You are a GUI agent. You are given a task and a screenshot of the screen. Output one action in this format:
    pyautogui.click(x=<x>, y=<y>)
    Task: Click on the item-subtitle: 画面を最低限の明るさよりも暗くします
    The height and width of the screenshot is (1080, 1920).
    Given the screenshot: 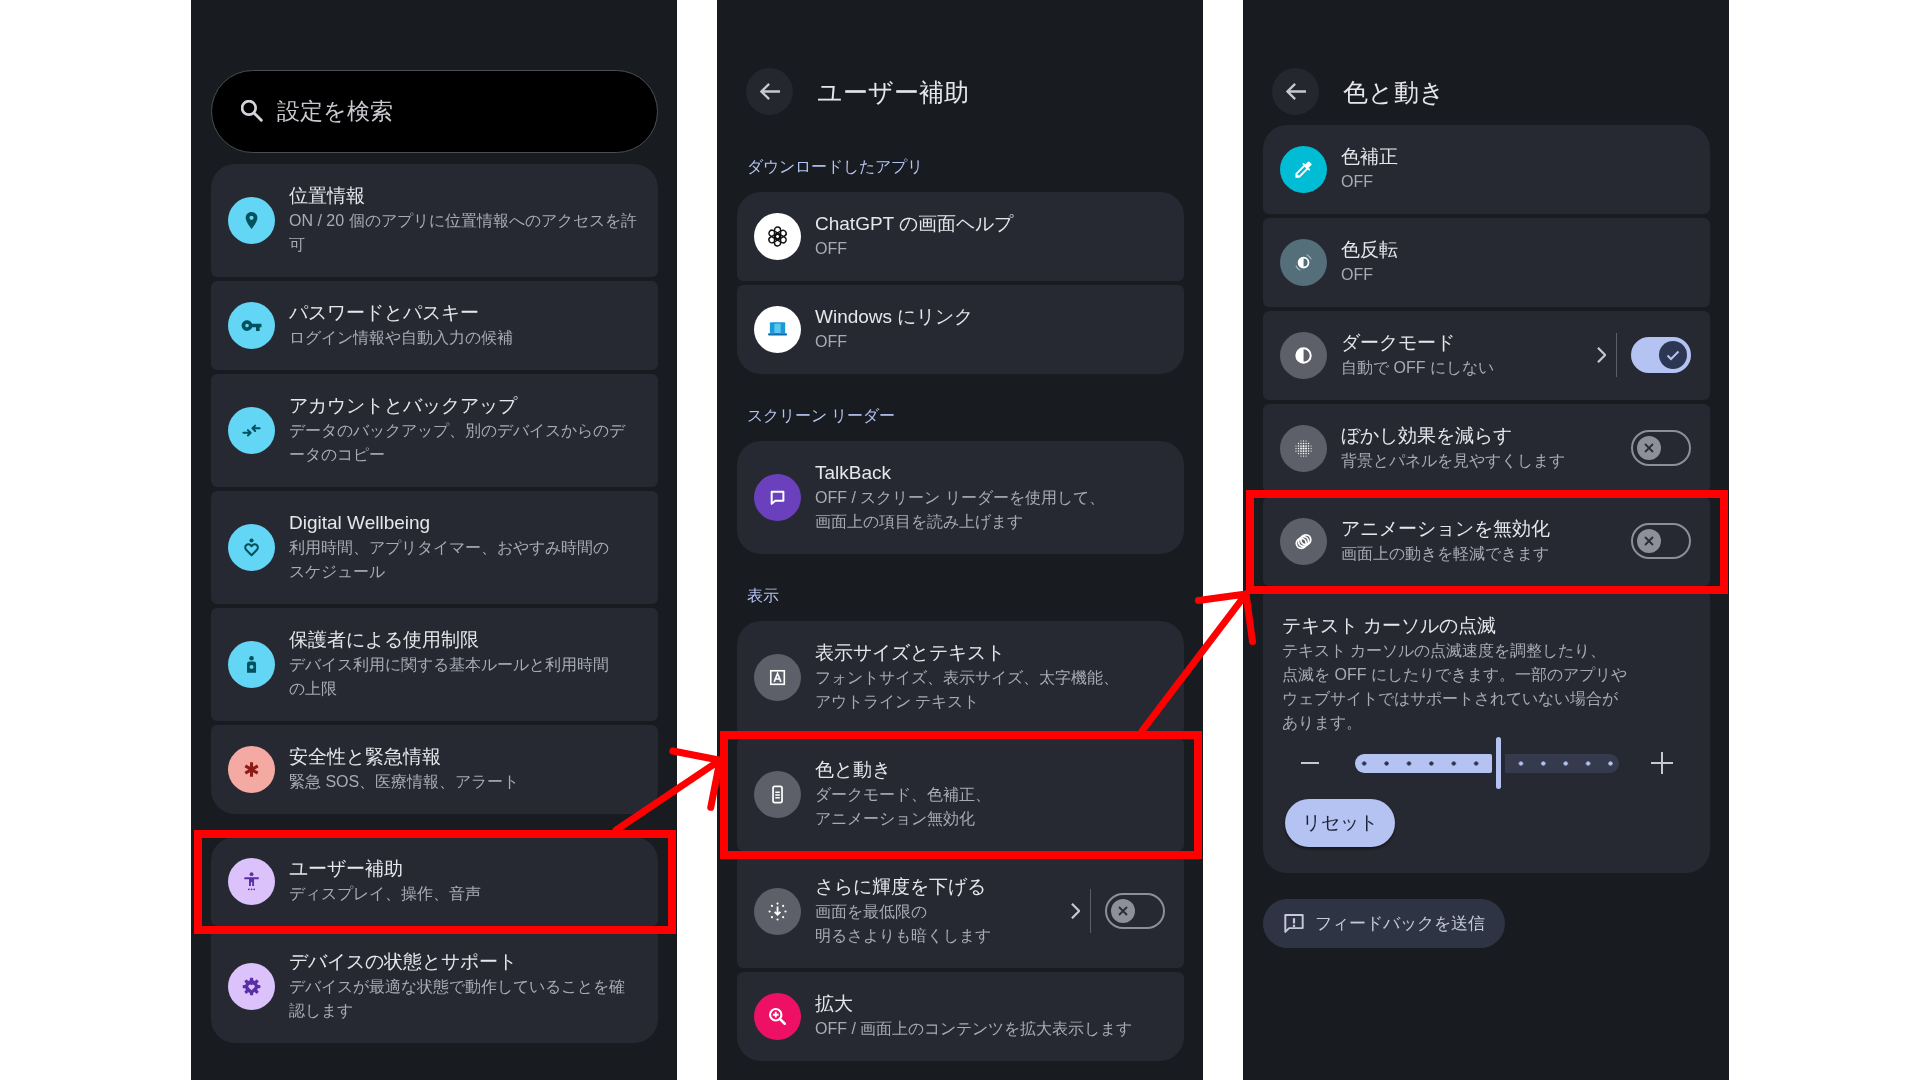 What is the action you would take?
    pyautogui.click(x=903, y=924)
    